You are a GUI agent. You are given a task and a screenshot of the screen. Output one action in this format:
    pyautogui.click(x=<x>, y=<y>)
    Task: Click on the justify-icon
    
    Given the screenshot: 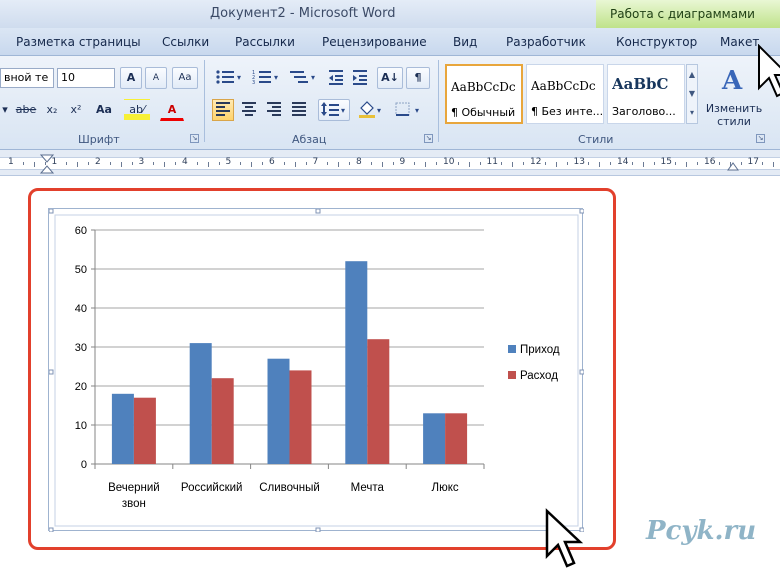 What is the action you would take?
    pyautogui.click(x=299, y=109)
    